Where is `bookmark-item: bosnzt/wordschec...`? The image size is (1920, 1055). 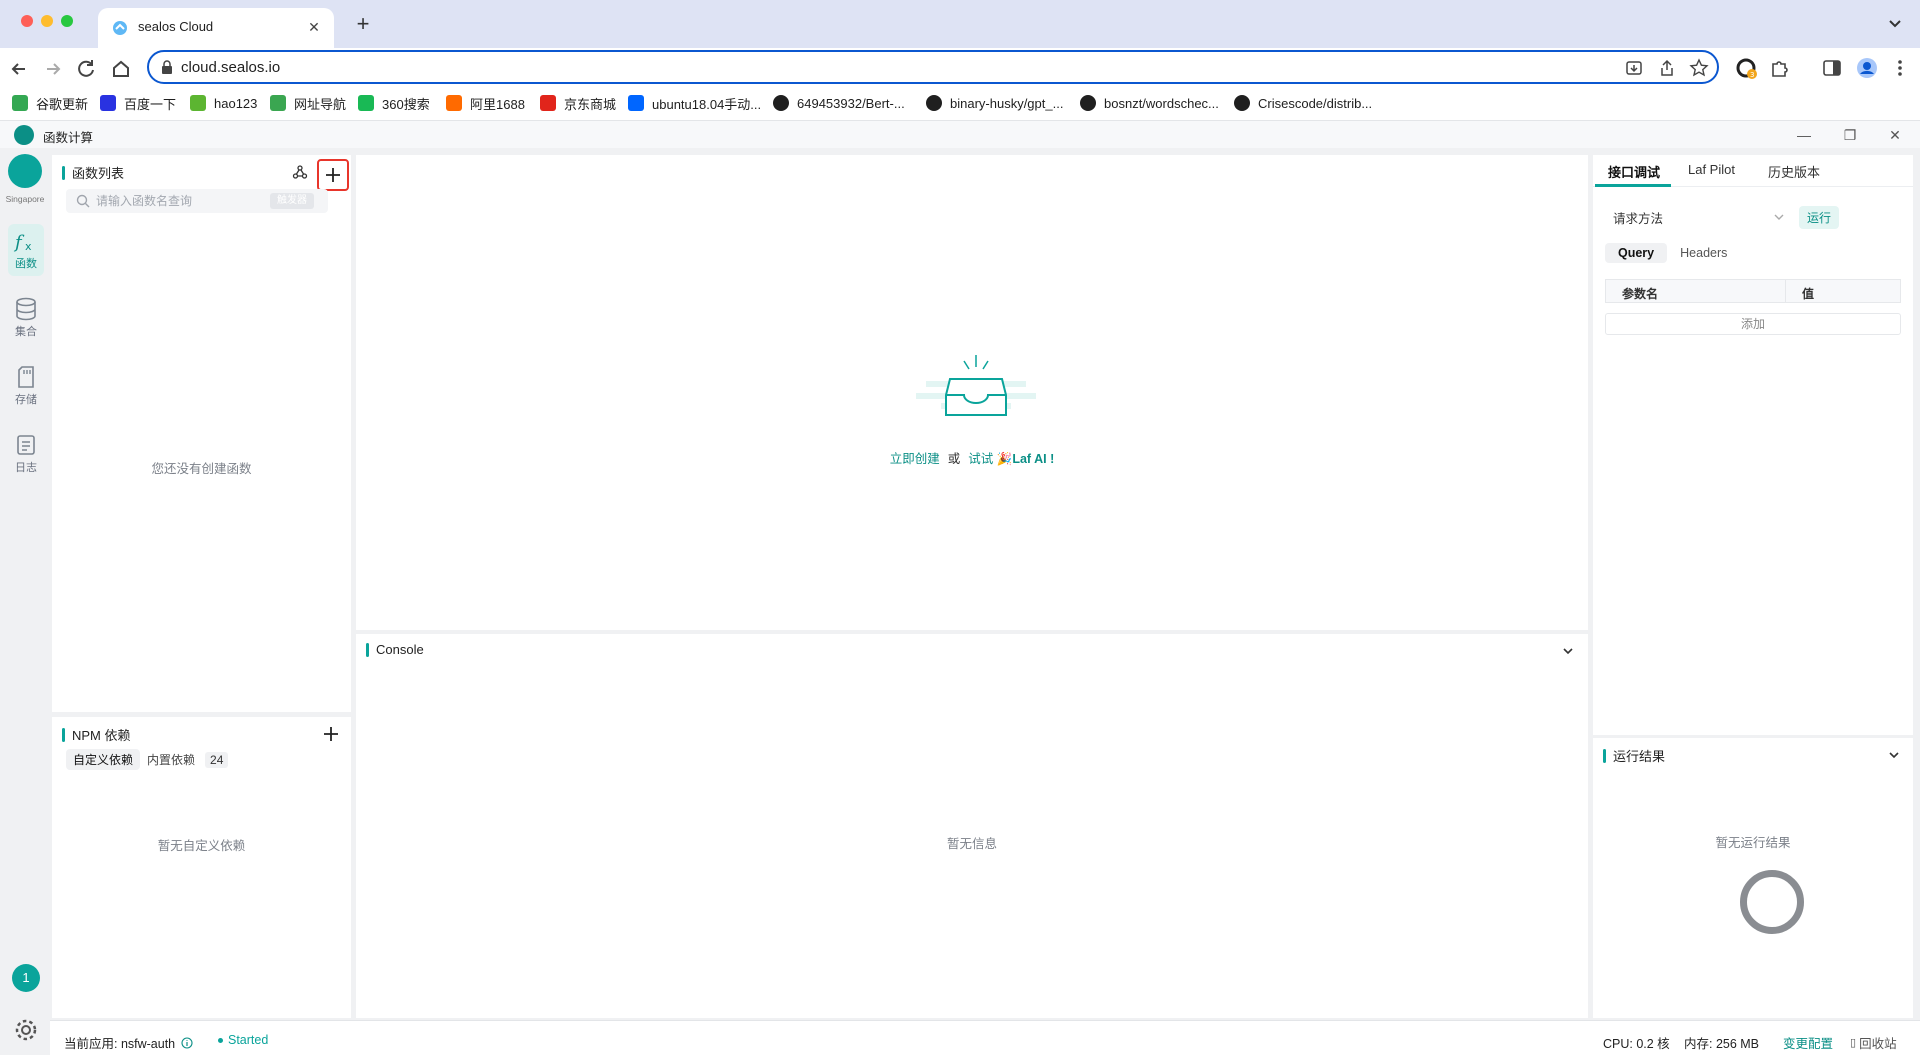 bookmark-item: bosnzt/wordschec... is located at coordinates (1149, 103).